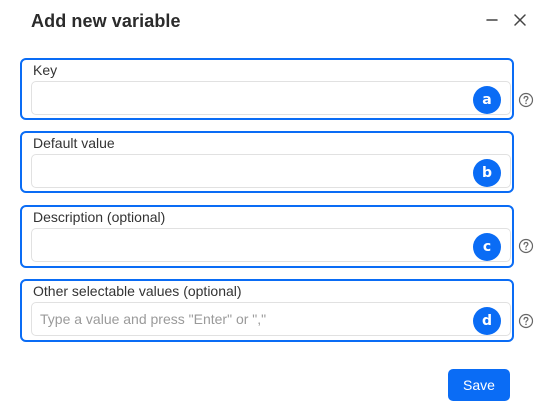 The height and width of the screenshot is (418, 538). What do you see at coordinates (45, 70) in the screenshot?
I see `key-label: Key` at bounding box center [45, 70].